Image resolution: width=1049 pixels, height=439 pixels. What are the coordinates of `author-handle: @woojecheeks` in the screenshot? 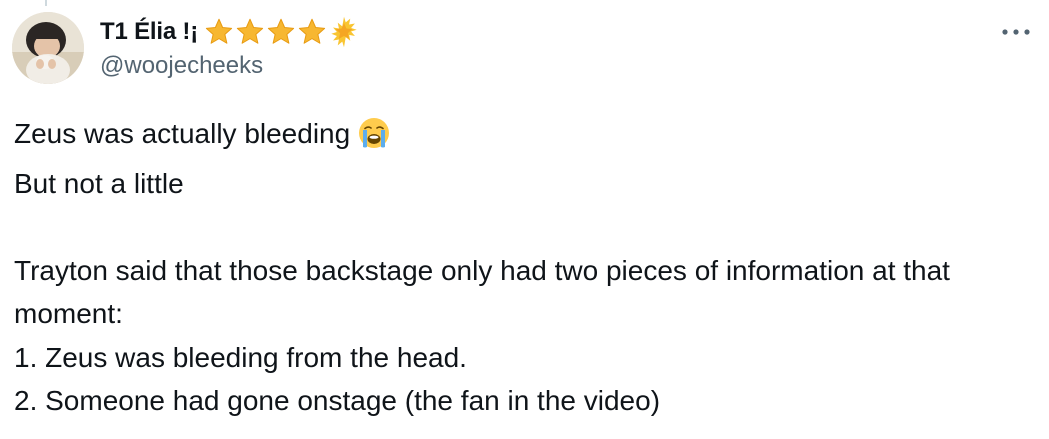 It's located at (181, 66).